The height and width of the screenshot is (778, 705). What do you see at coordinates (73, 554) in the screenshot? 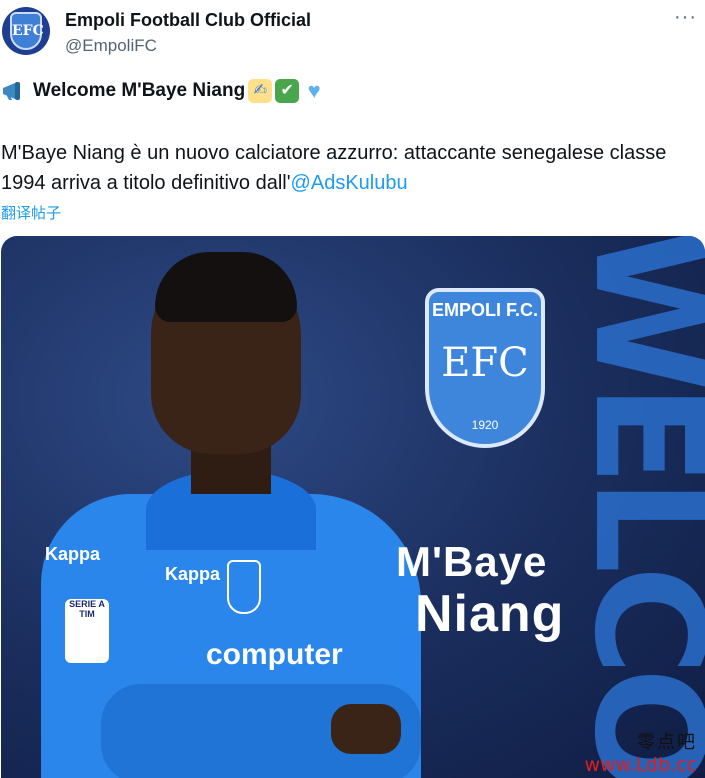
I see `kappa-logo-left: Kappa` at bounding box center [73, 554].